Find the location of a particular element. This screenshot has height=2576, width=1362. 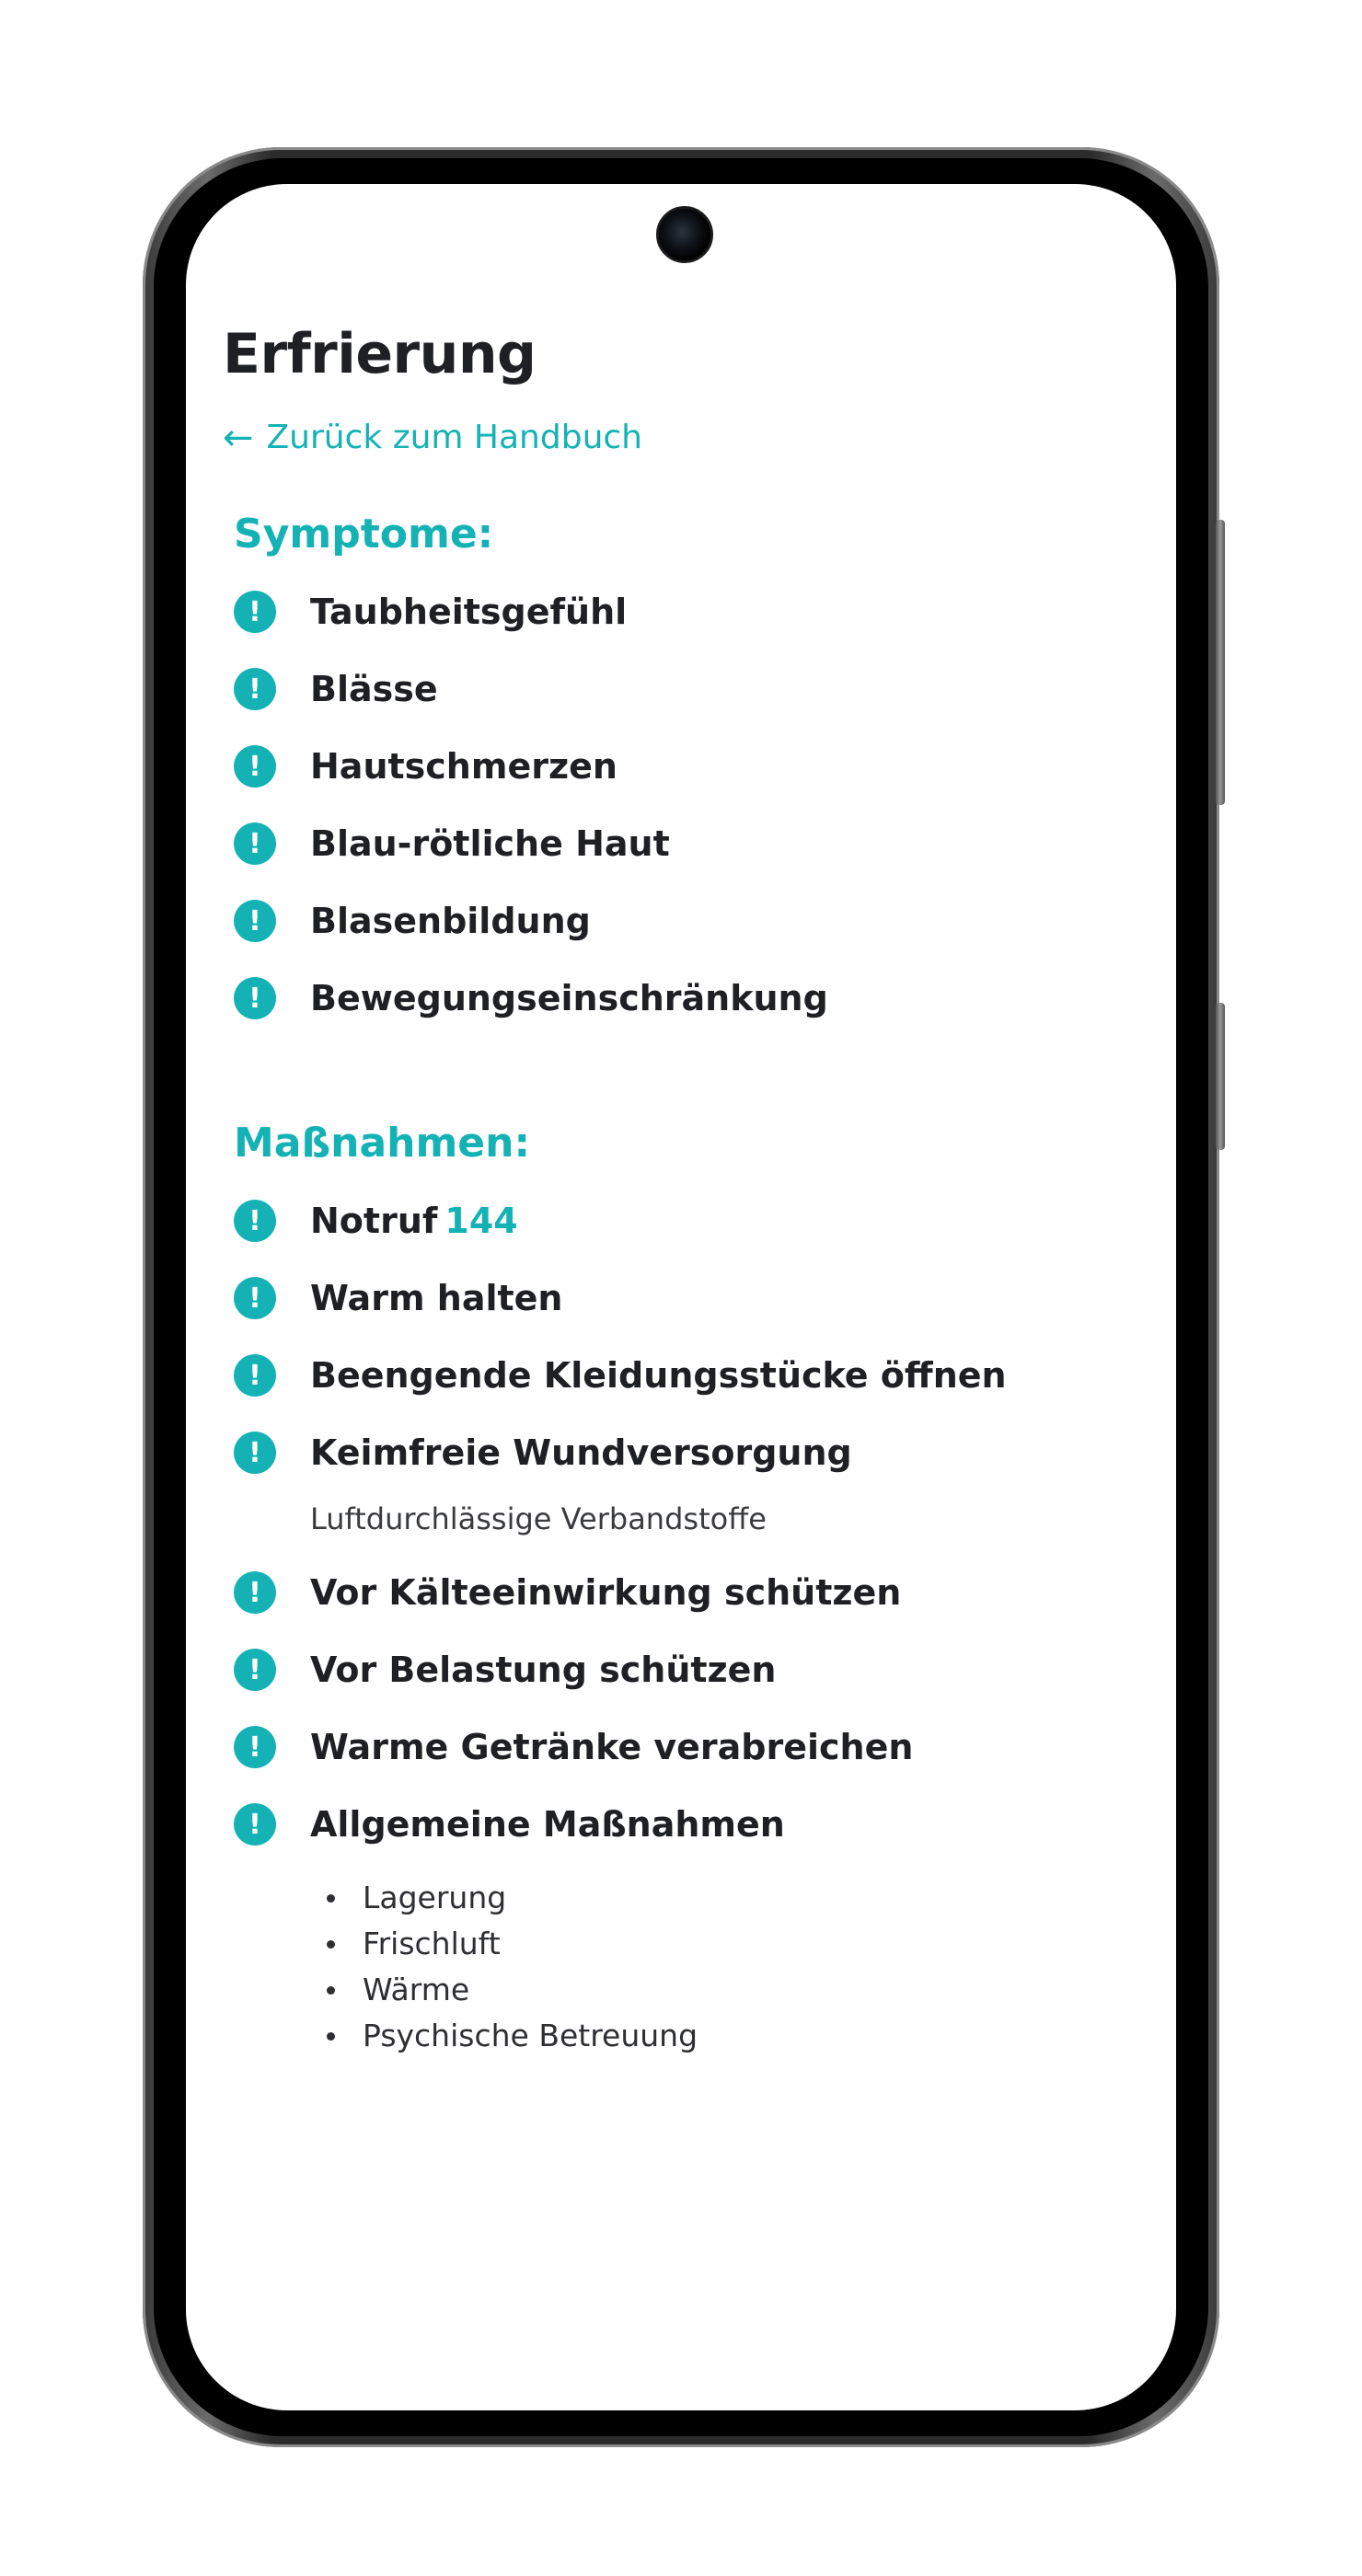

list-item: Wärme is located at coordinates (504, 1990).